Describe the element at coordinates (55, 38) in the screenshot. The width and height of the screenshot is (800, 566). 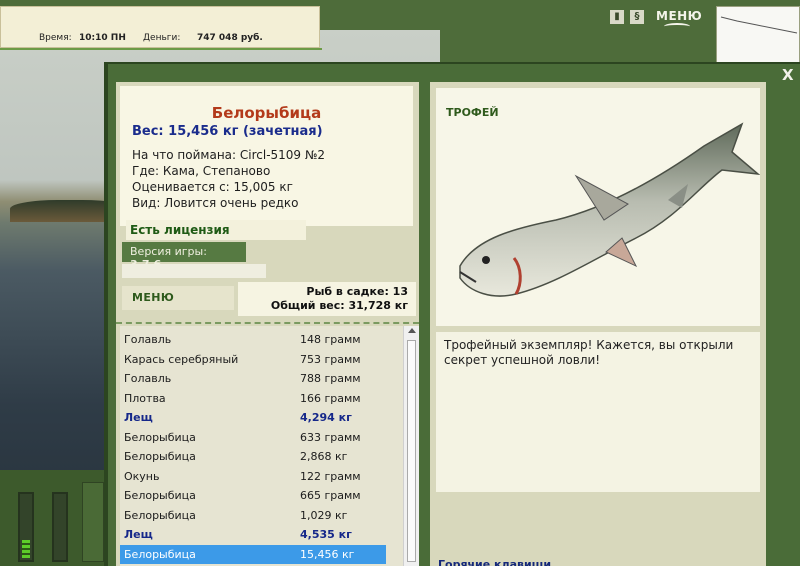
I see `time-label: Время:` at that location.